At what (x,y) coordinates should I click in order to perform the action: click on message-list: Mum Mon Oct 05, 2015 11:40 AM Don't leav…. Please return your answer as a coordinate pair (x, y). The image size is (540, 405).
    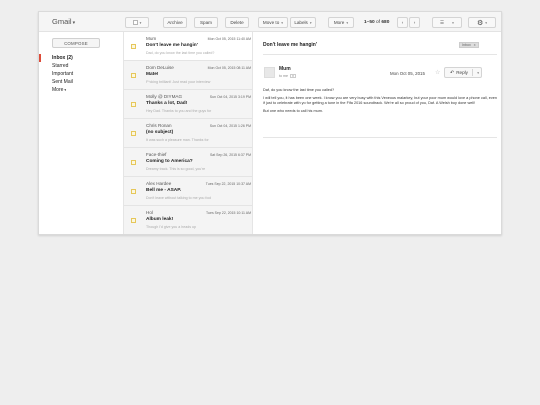
    Looking at the image, I should click on (188, 133).